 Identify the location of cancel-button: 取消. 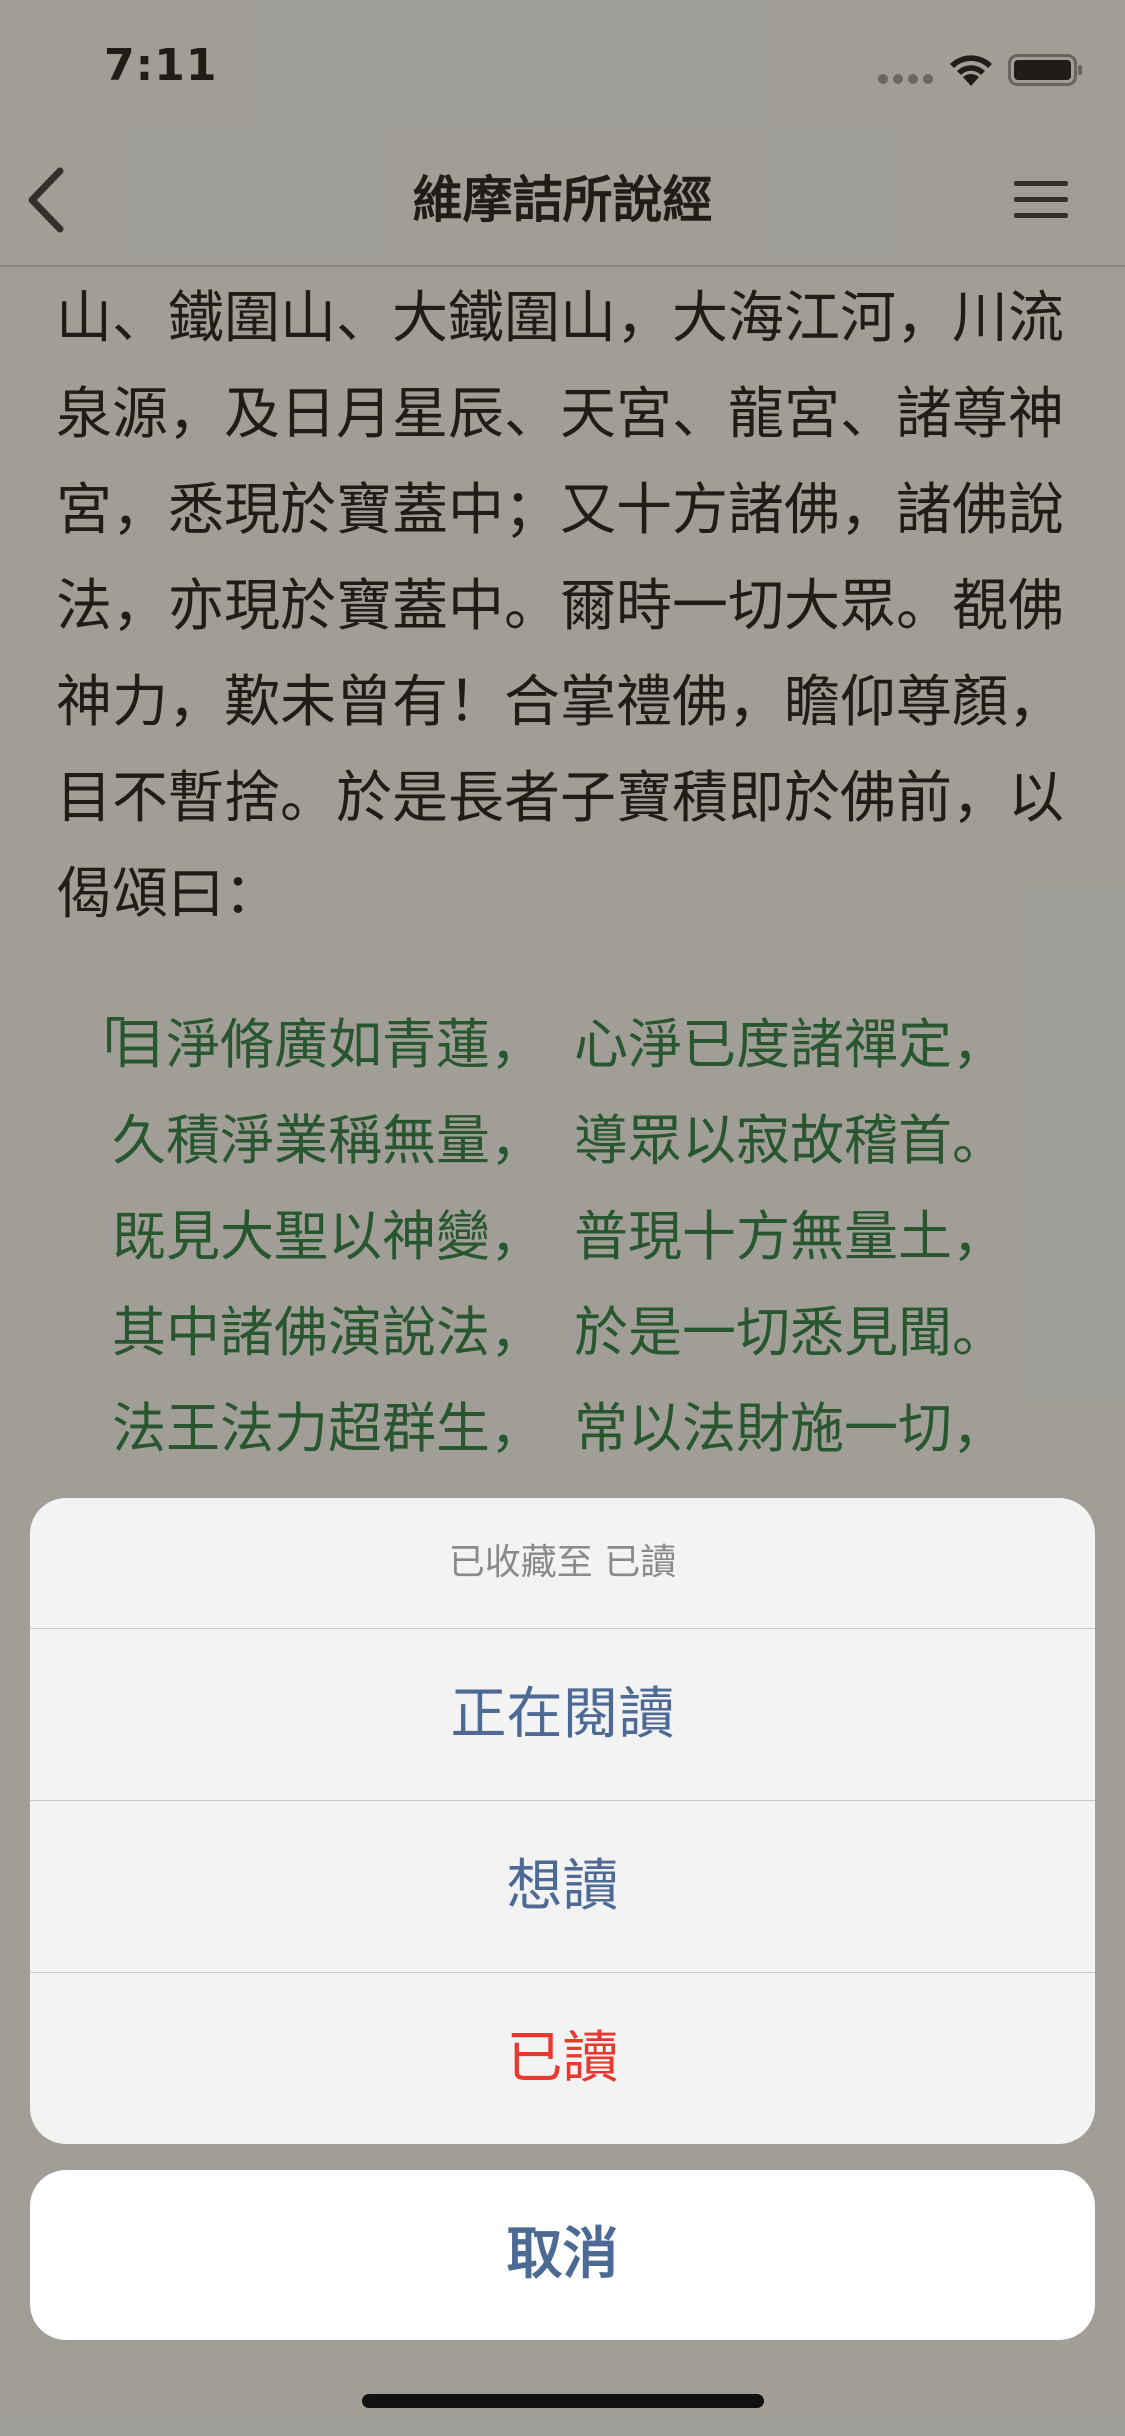
(562, 2255).